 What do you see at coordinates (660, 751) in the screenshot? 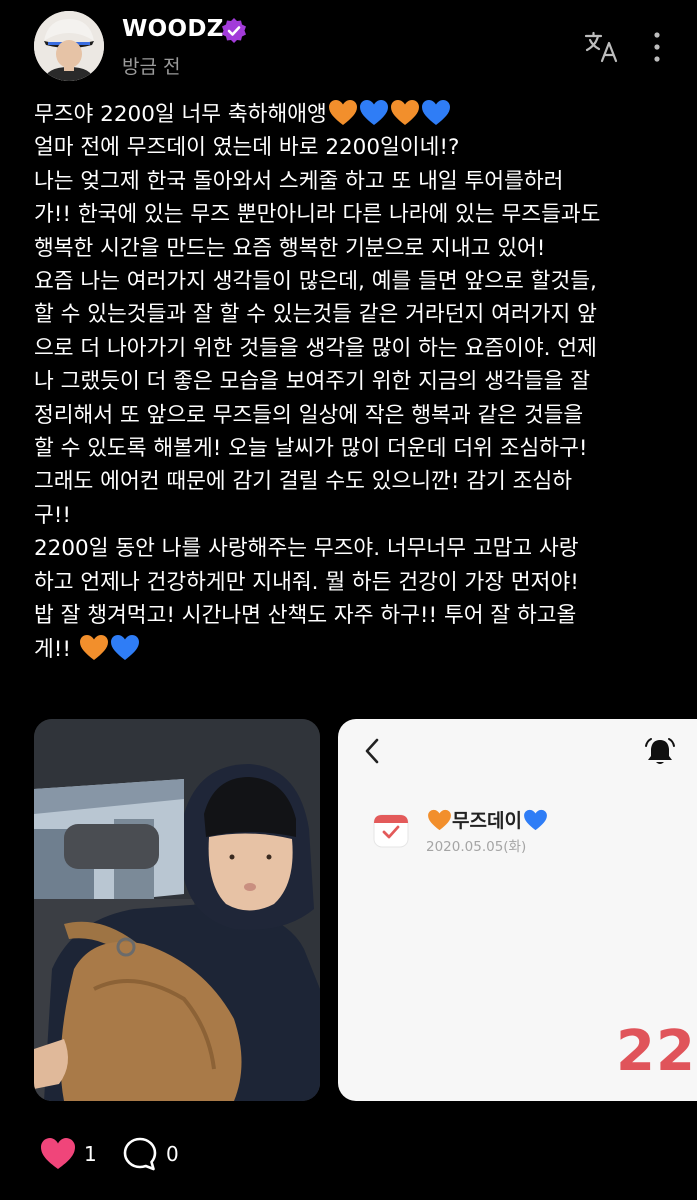
I see `bell-icon` at bounding box center [660, 751].